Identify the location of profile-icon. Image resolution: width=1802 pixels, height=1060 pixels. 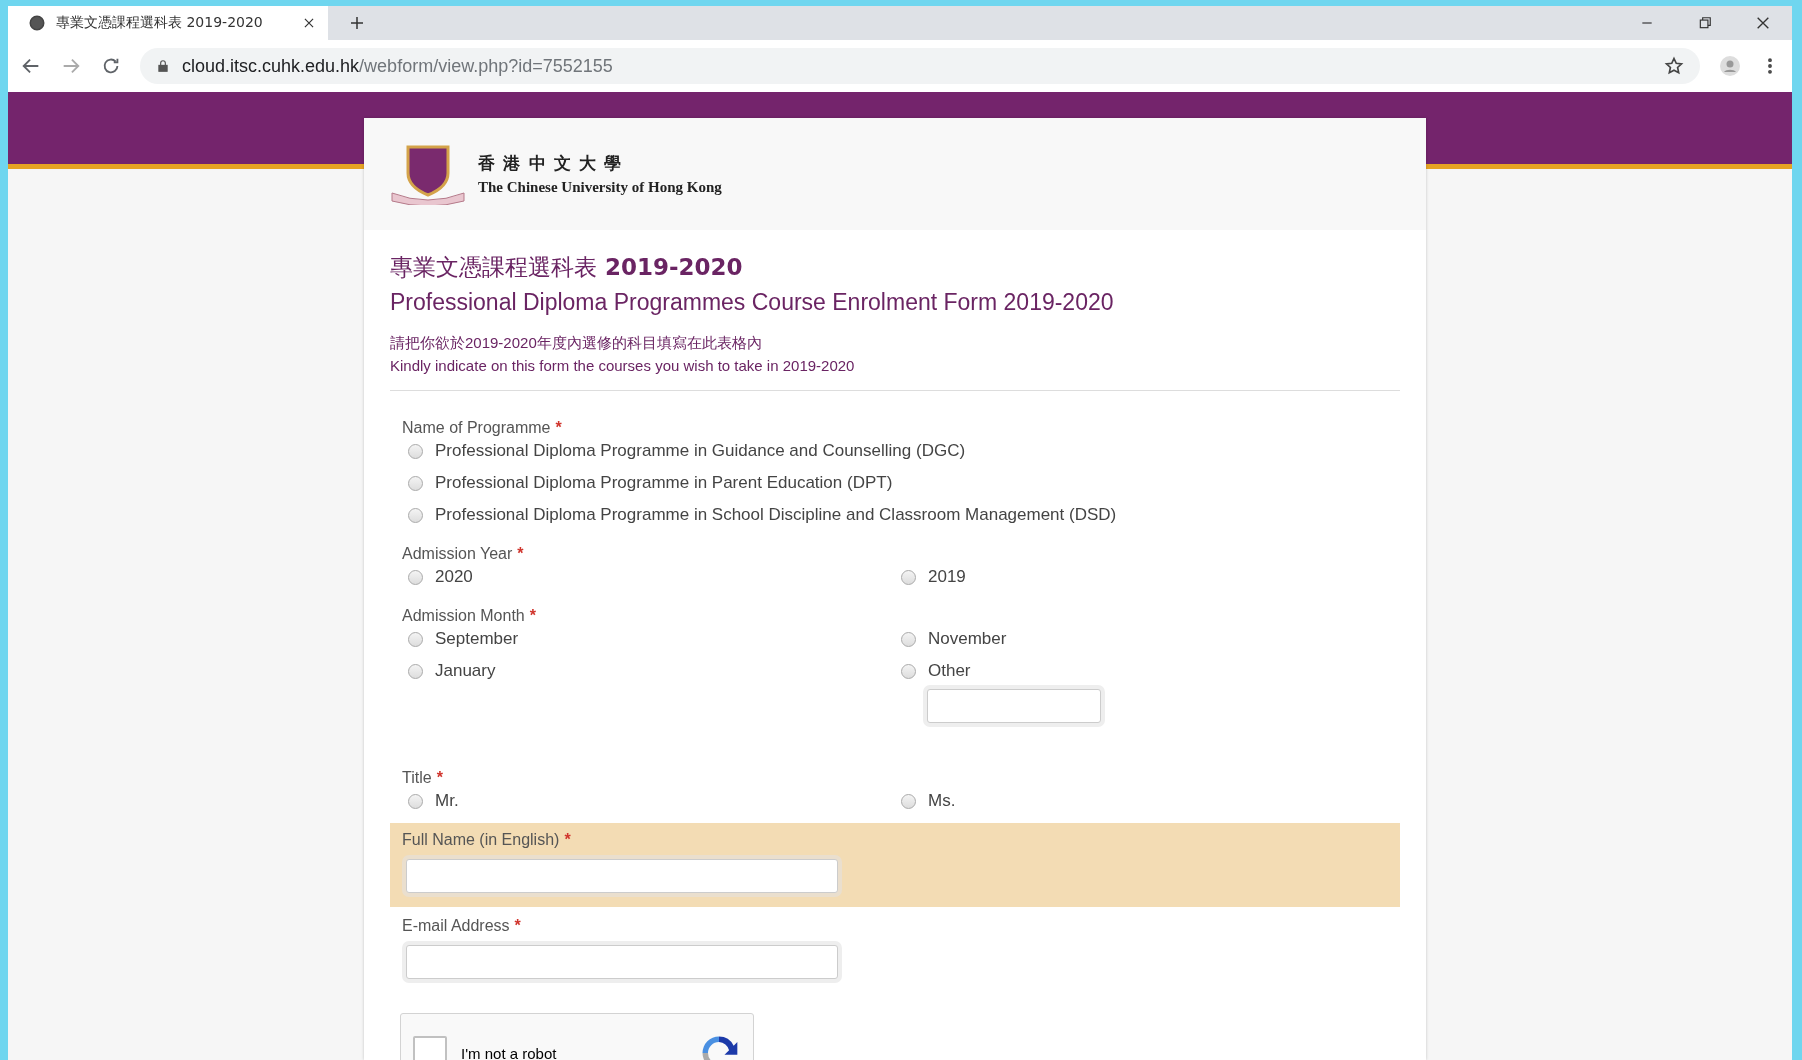
(1730, 66).